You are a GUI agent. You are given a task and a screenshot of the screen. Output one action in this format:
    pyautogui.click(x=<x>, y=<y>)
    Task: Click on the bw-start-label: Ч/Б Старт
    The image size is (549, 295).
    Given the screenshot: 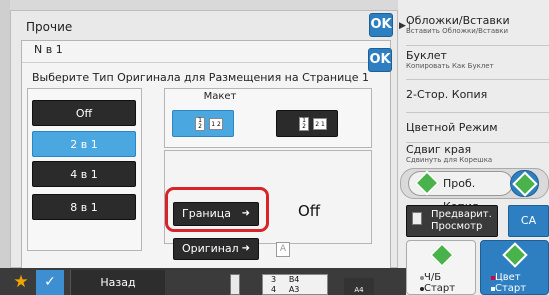 What is the action you would take?
    pyautogui.click(x=437, y=283)
    